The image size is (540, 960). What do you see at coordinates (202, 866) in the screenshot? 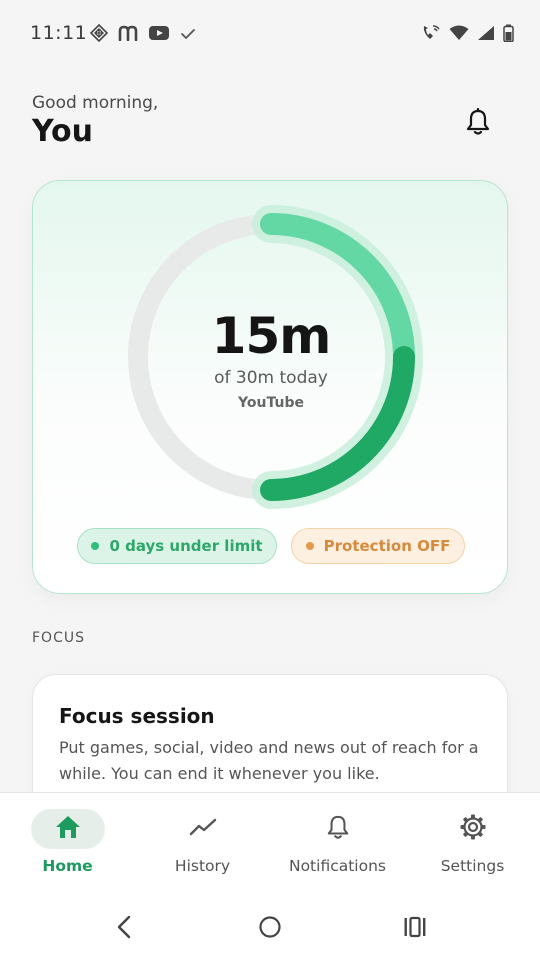
I see `nav-label-history: History` at bounding box center [202, 866].